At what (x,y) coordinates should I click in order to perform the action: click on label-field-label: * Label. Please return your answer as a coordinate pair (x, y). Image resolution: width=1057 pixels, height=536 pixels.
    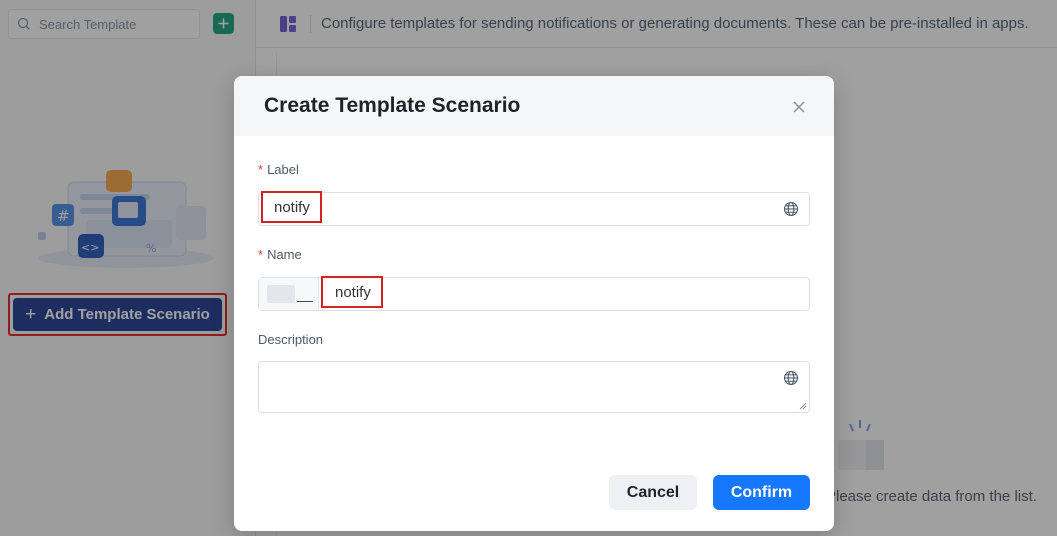
    Looking at the image, I should click on (278, 169).